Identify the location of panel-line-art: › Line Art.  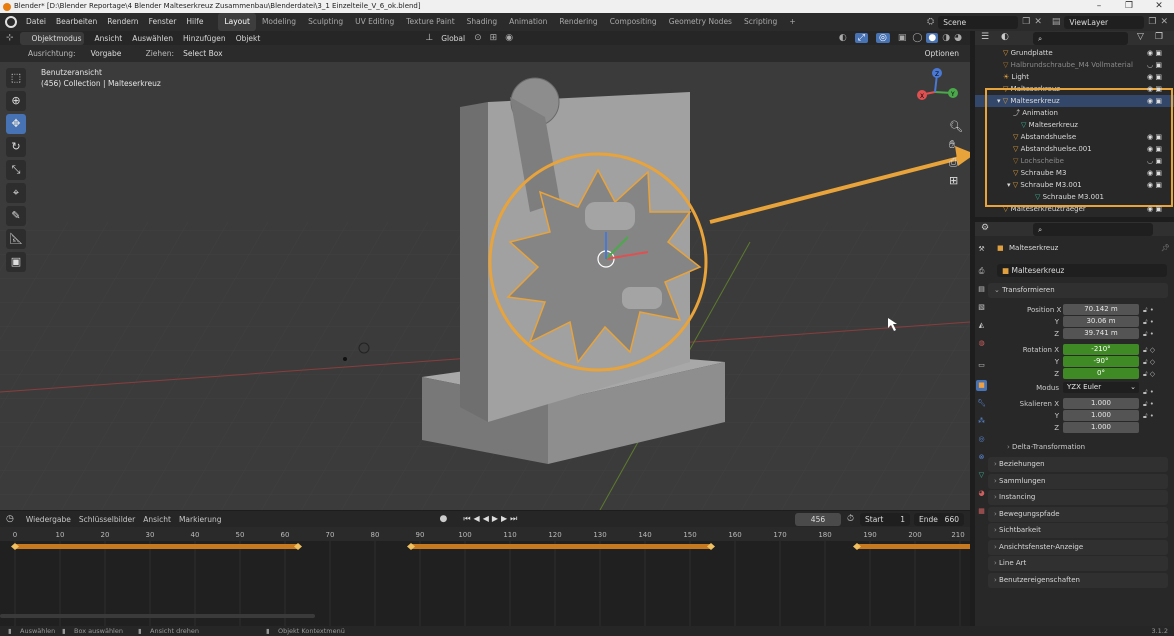
(1078, 563).